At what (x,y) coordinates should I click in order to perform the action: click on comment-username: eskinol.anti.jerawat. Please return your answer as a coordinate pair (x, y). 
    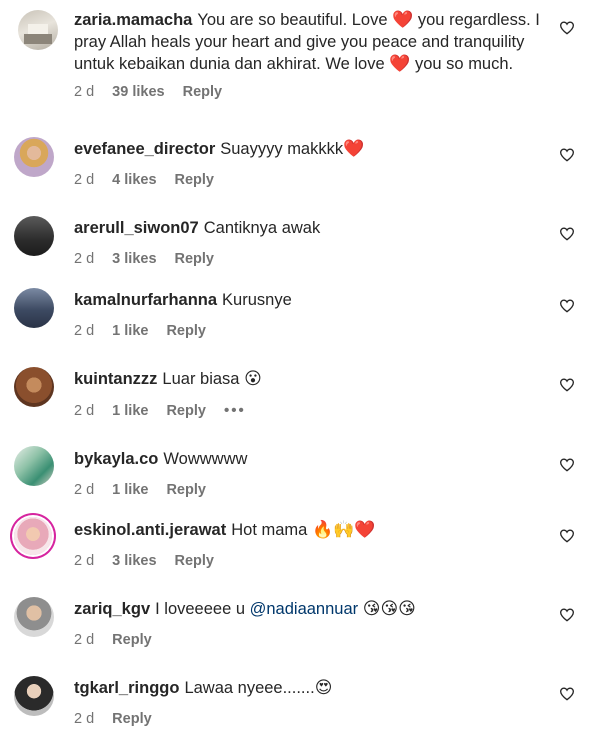
    Looking at the image, I should click on (150, 530).